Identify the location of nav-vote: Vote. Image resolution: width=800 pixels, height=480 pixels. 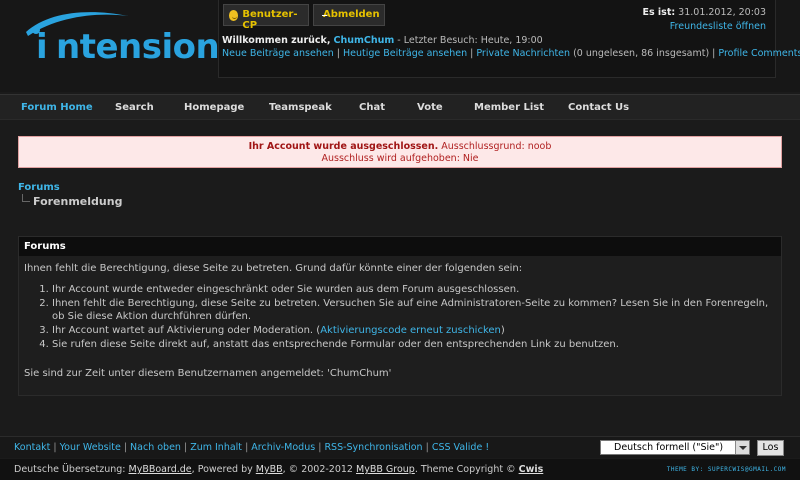
(430, 107).